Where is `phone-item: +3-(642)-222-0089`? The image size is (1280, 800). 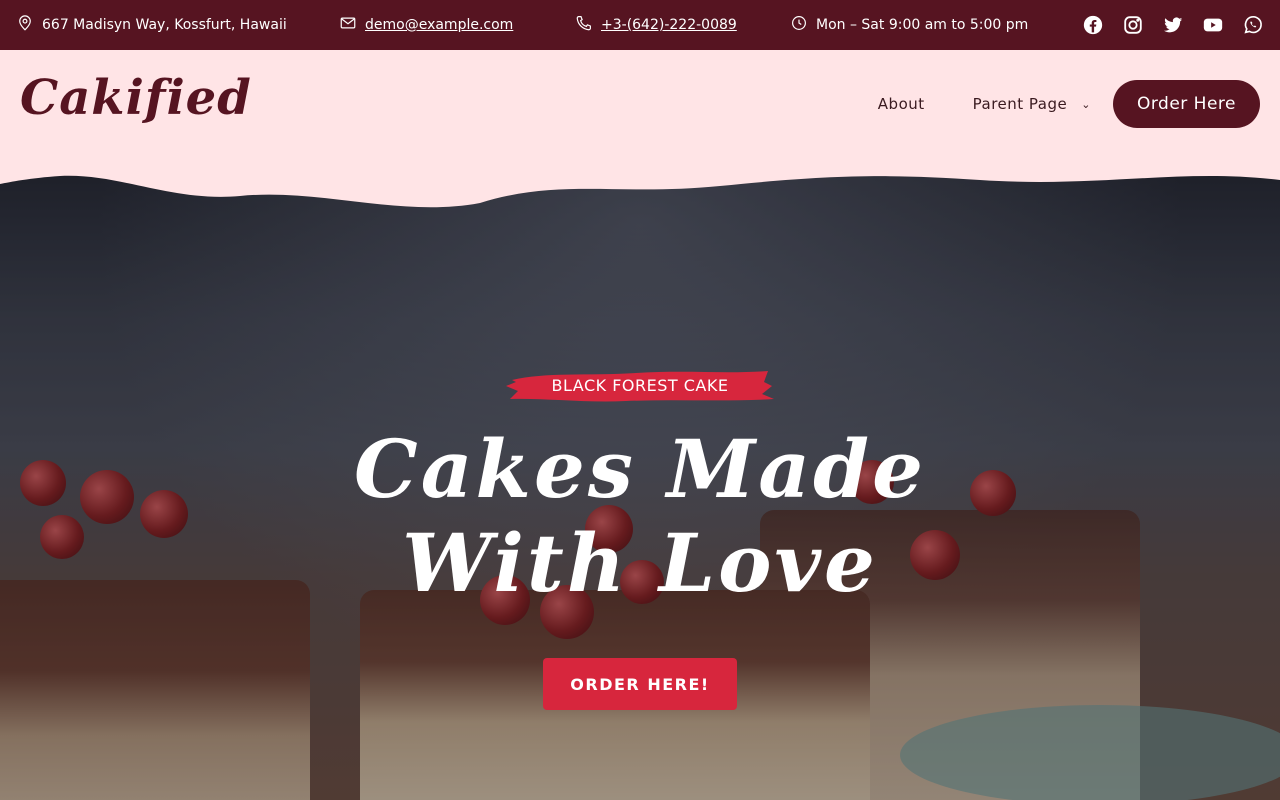 phone-item: +3-(642)-222-0089 is located at coordinates (656, 25).